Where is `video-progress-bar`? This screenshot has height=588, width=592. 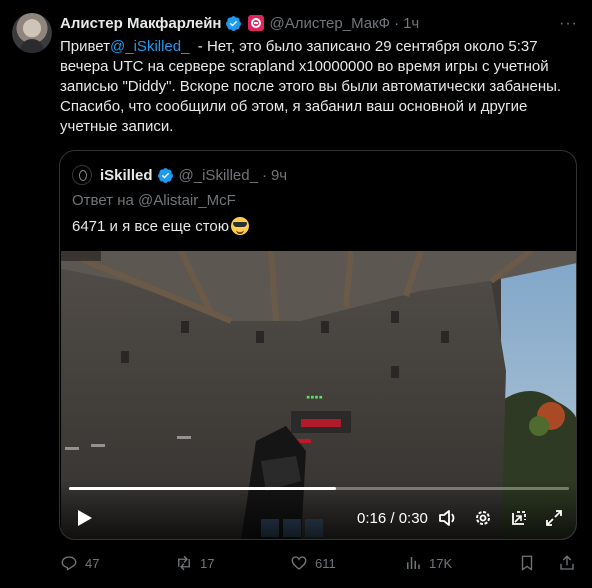
video-progress-bar is located at coordinates (319, 488).